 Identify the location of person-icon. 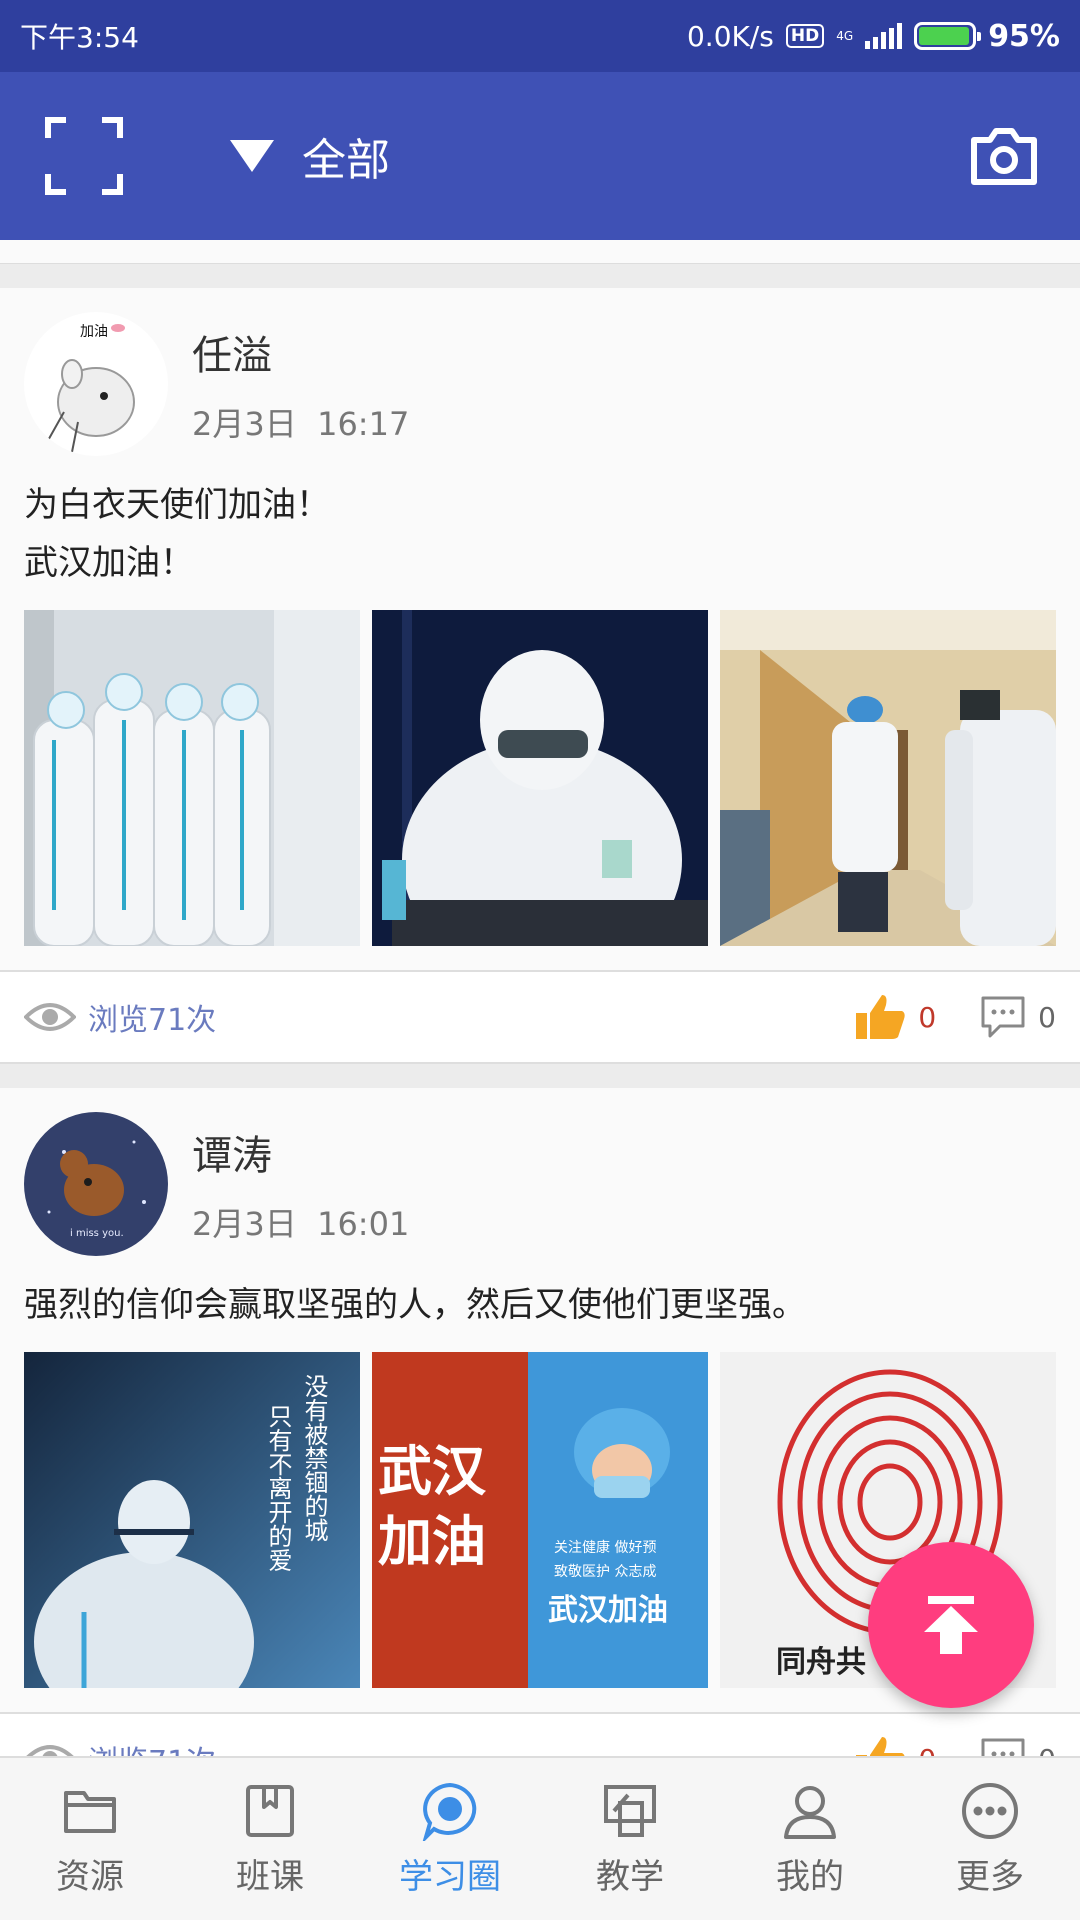
(810, 1812).